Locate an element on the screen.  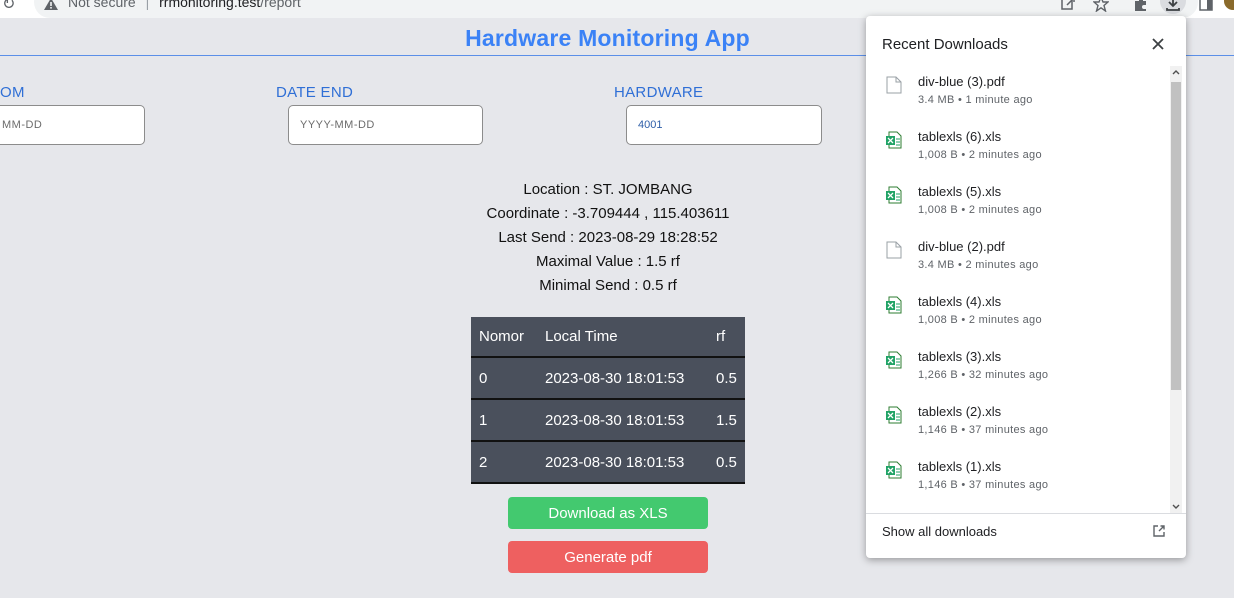
scroll-down-icon is located at coordinates (1176, 507).